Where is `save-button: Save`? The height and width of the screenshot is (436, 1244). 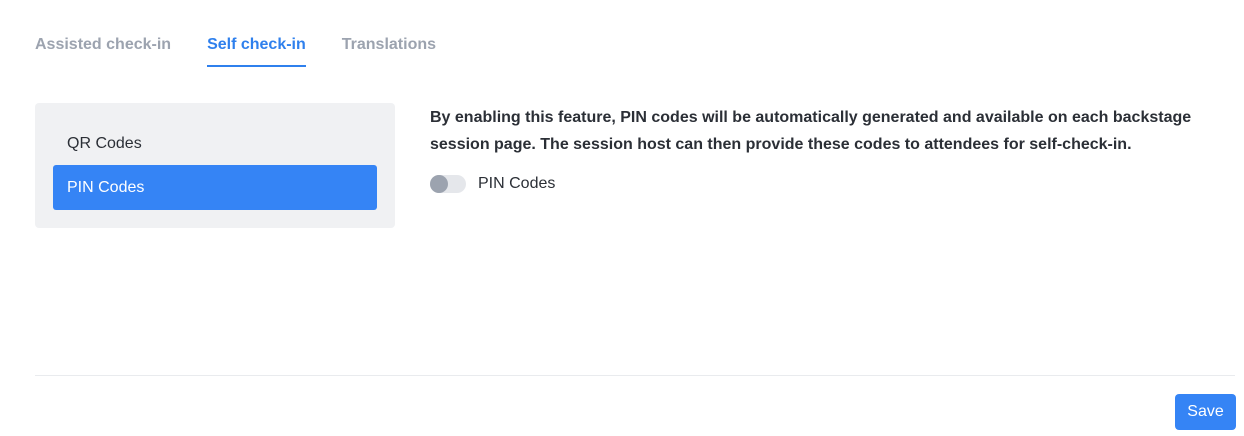
save-button: Save is located at coordinates (1205, 412).